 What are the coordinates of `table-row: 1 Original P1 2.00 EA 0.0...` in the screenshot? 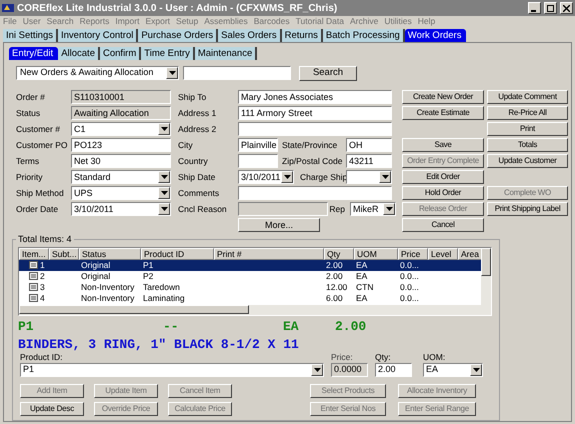 It's located at (250, 265).